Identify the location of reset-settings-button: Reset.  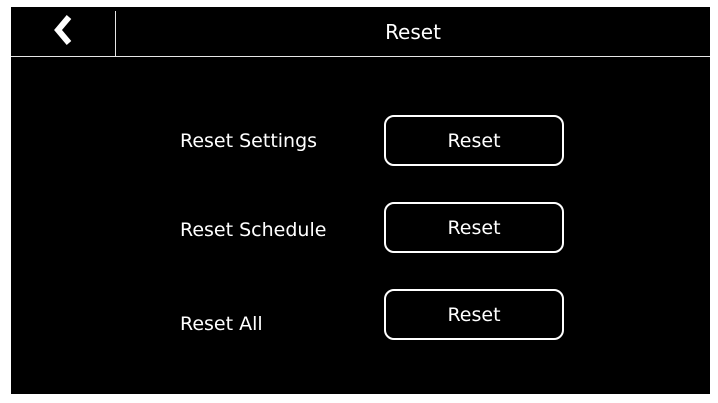
(474, 140).